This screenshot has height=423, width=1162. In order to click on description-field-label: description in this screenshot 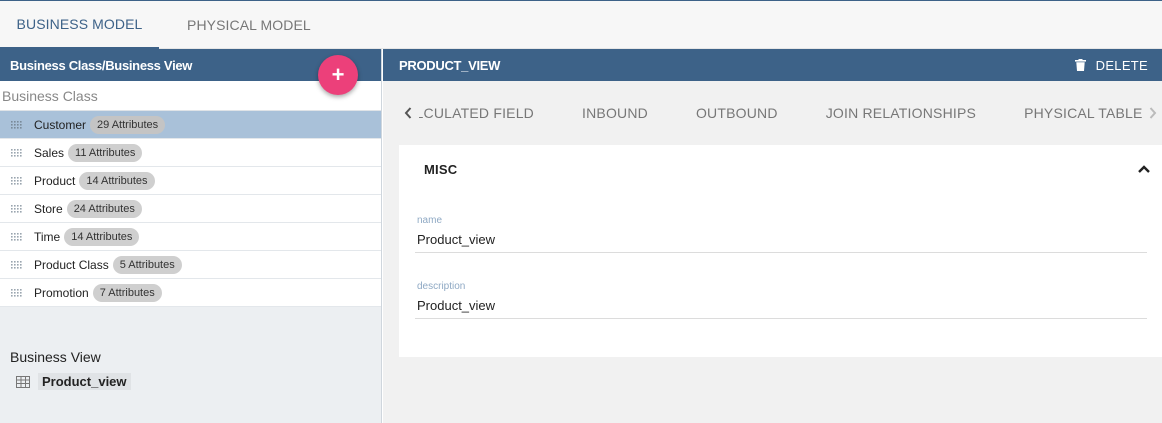, I will do `click(441, 286)`.